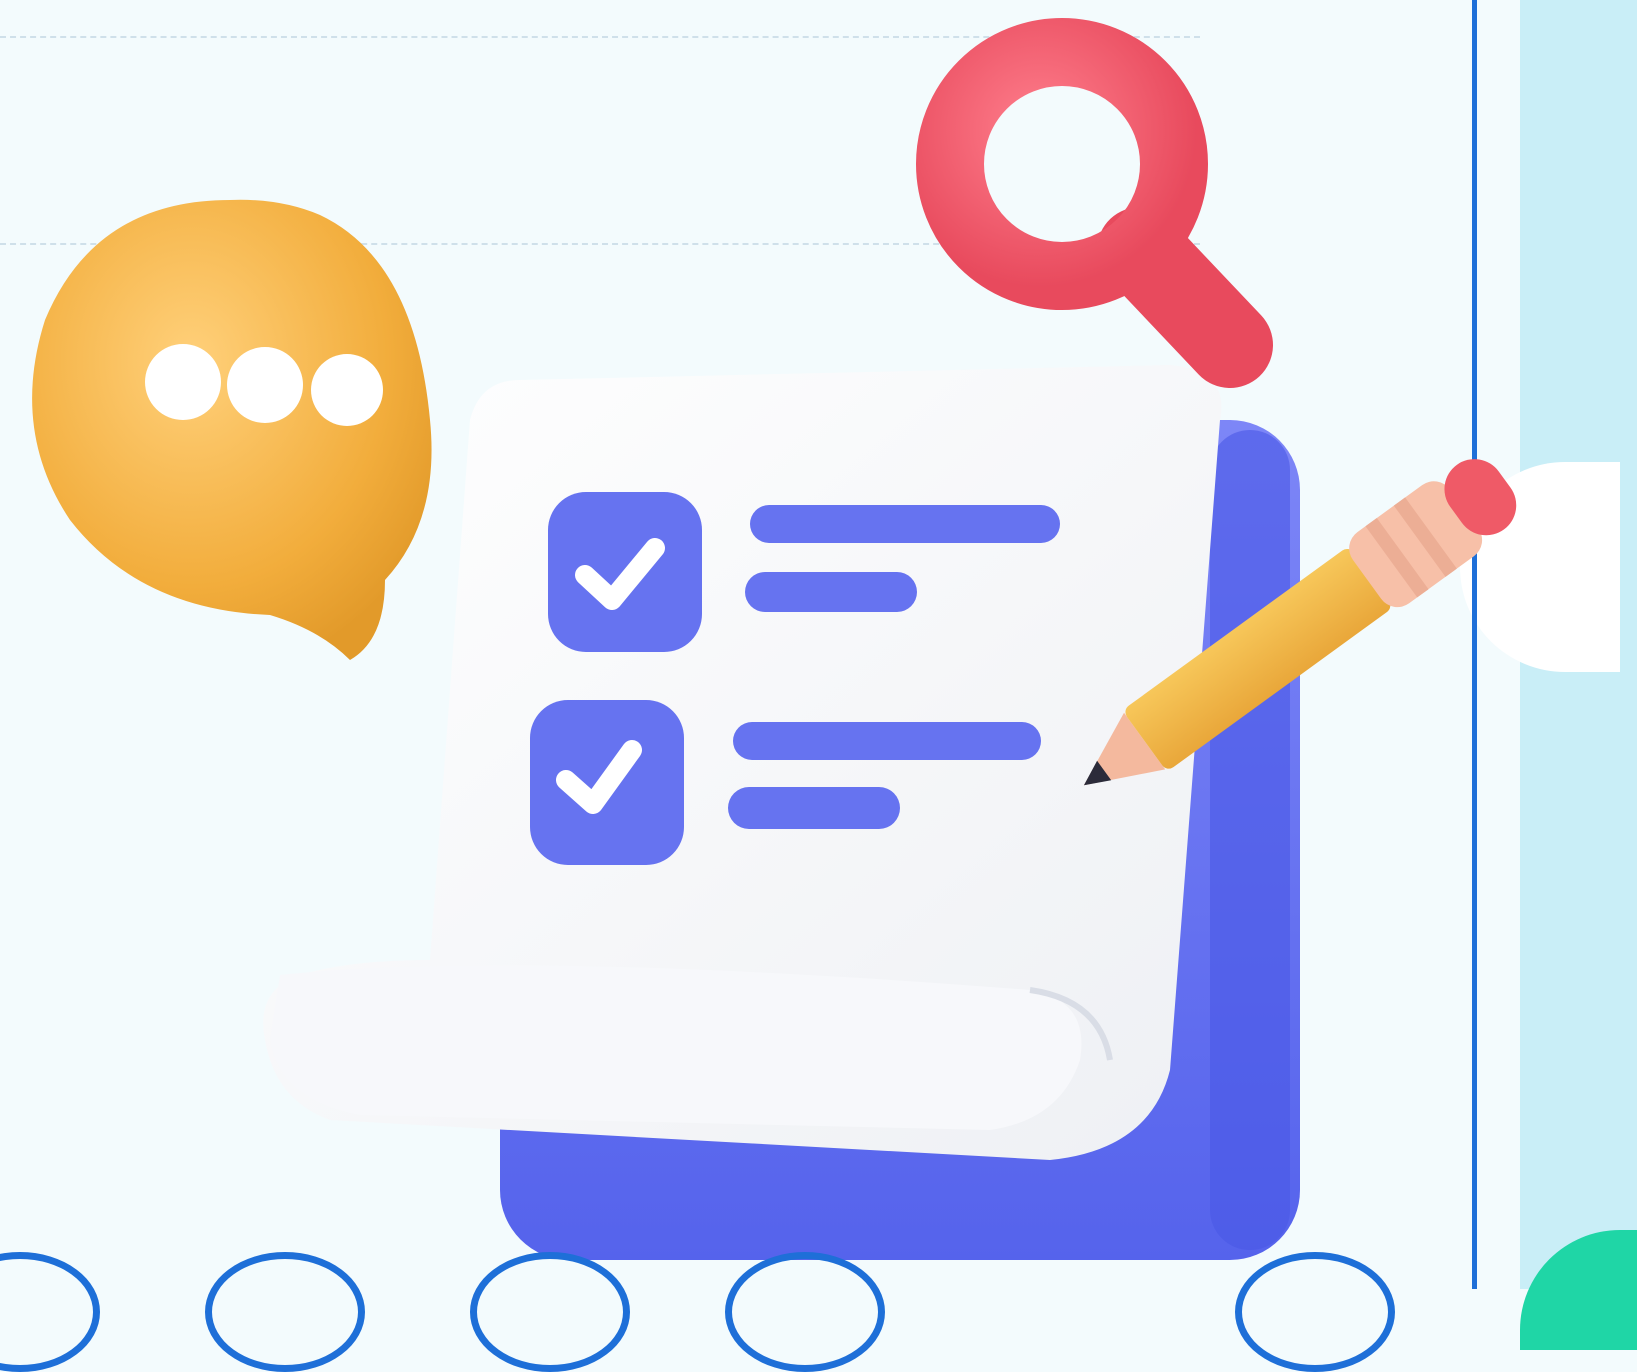 This screenshot has height=1372, width=1637. Describe the element at coordinates (232, 429) in the screenshot. I see `chat-bubble-icon` at that location.